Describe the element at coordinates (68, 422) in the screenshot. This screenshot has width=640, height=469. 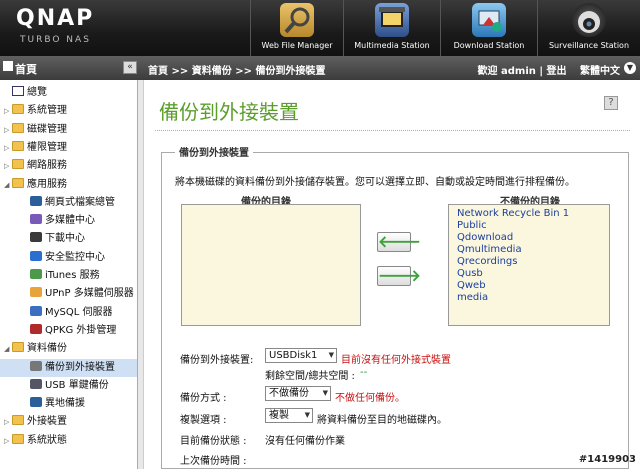
I see `sidebar-item: ▷ 外接裝置` at that location.